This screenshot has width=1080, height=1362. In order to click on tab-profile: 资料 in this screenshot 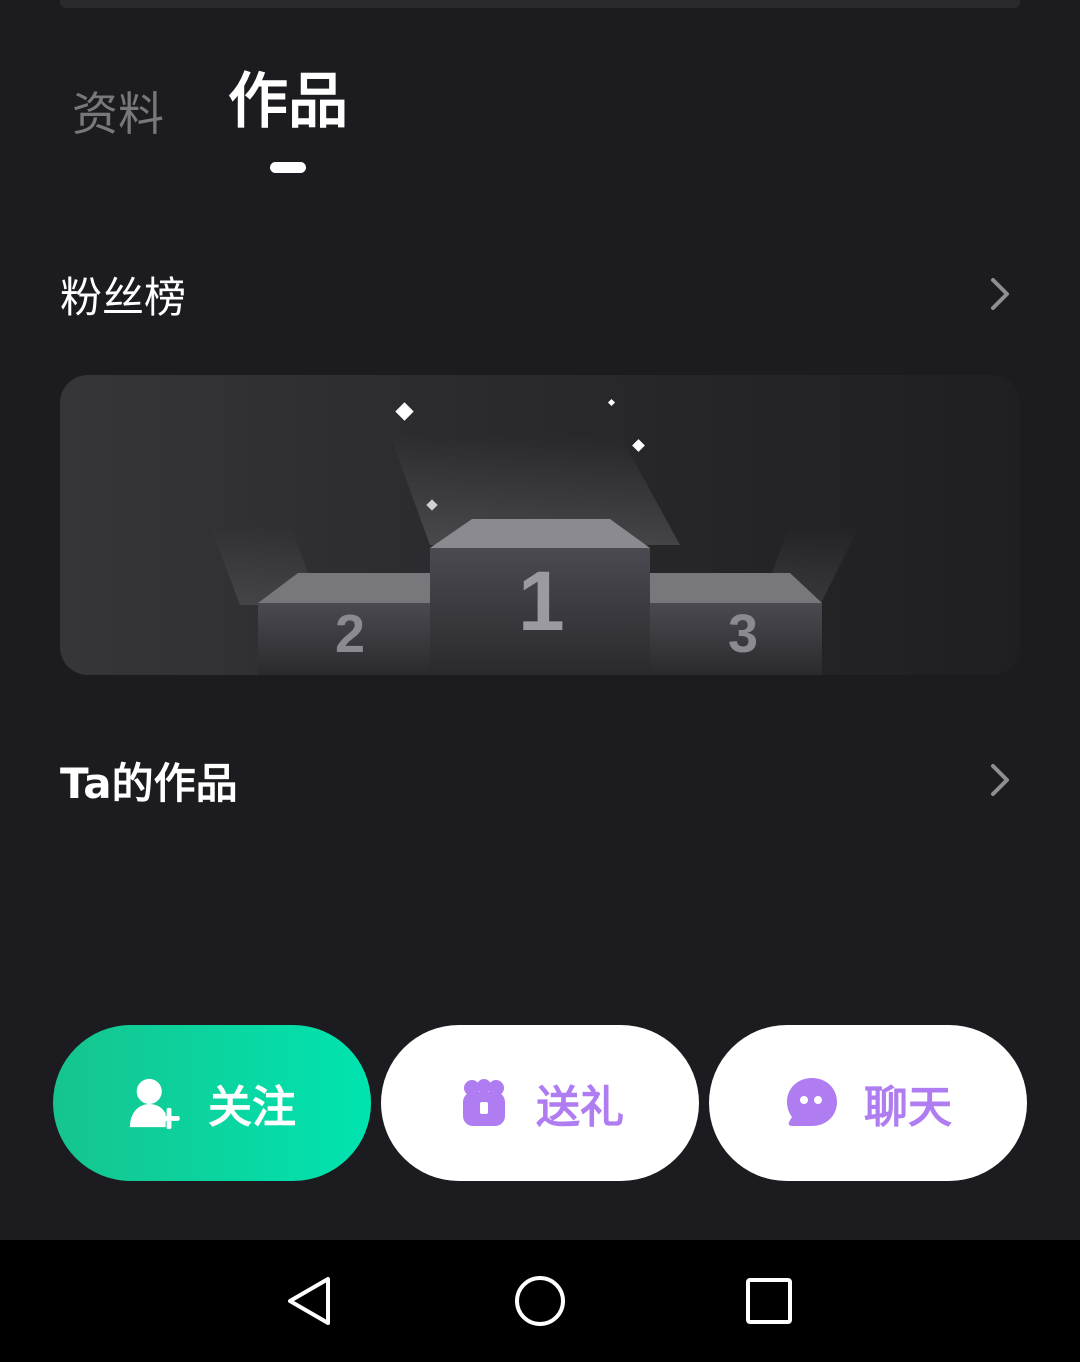, I will do `click(118, 114)`.